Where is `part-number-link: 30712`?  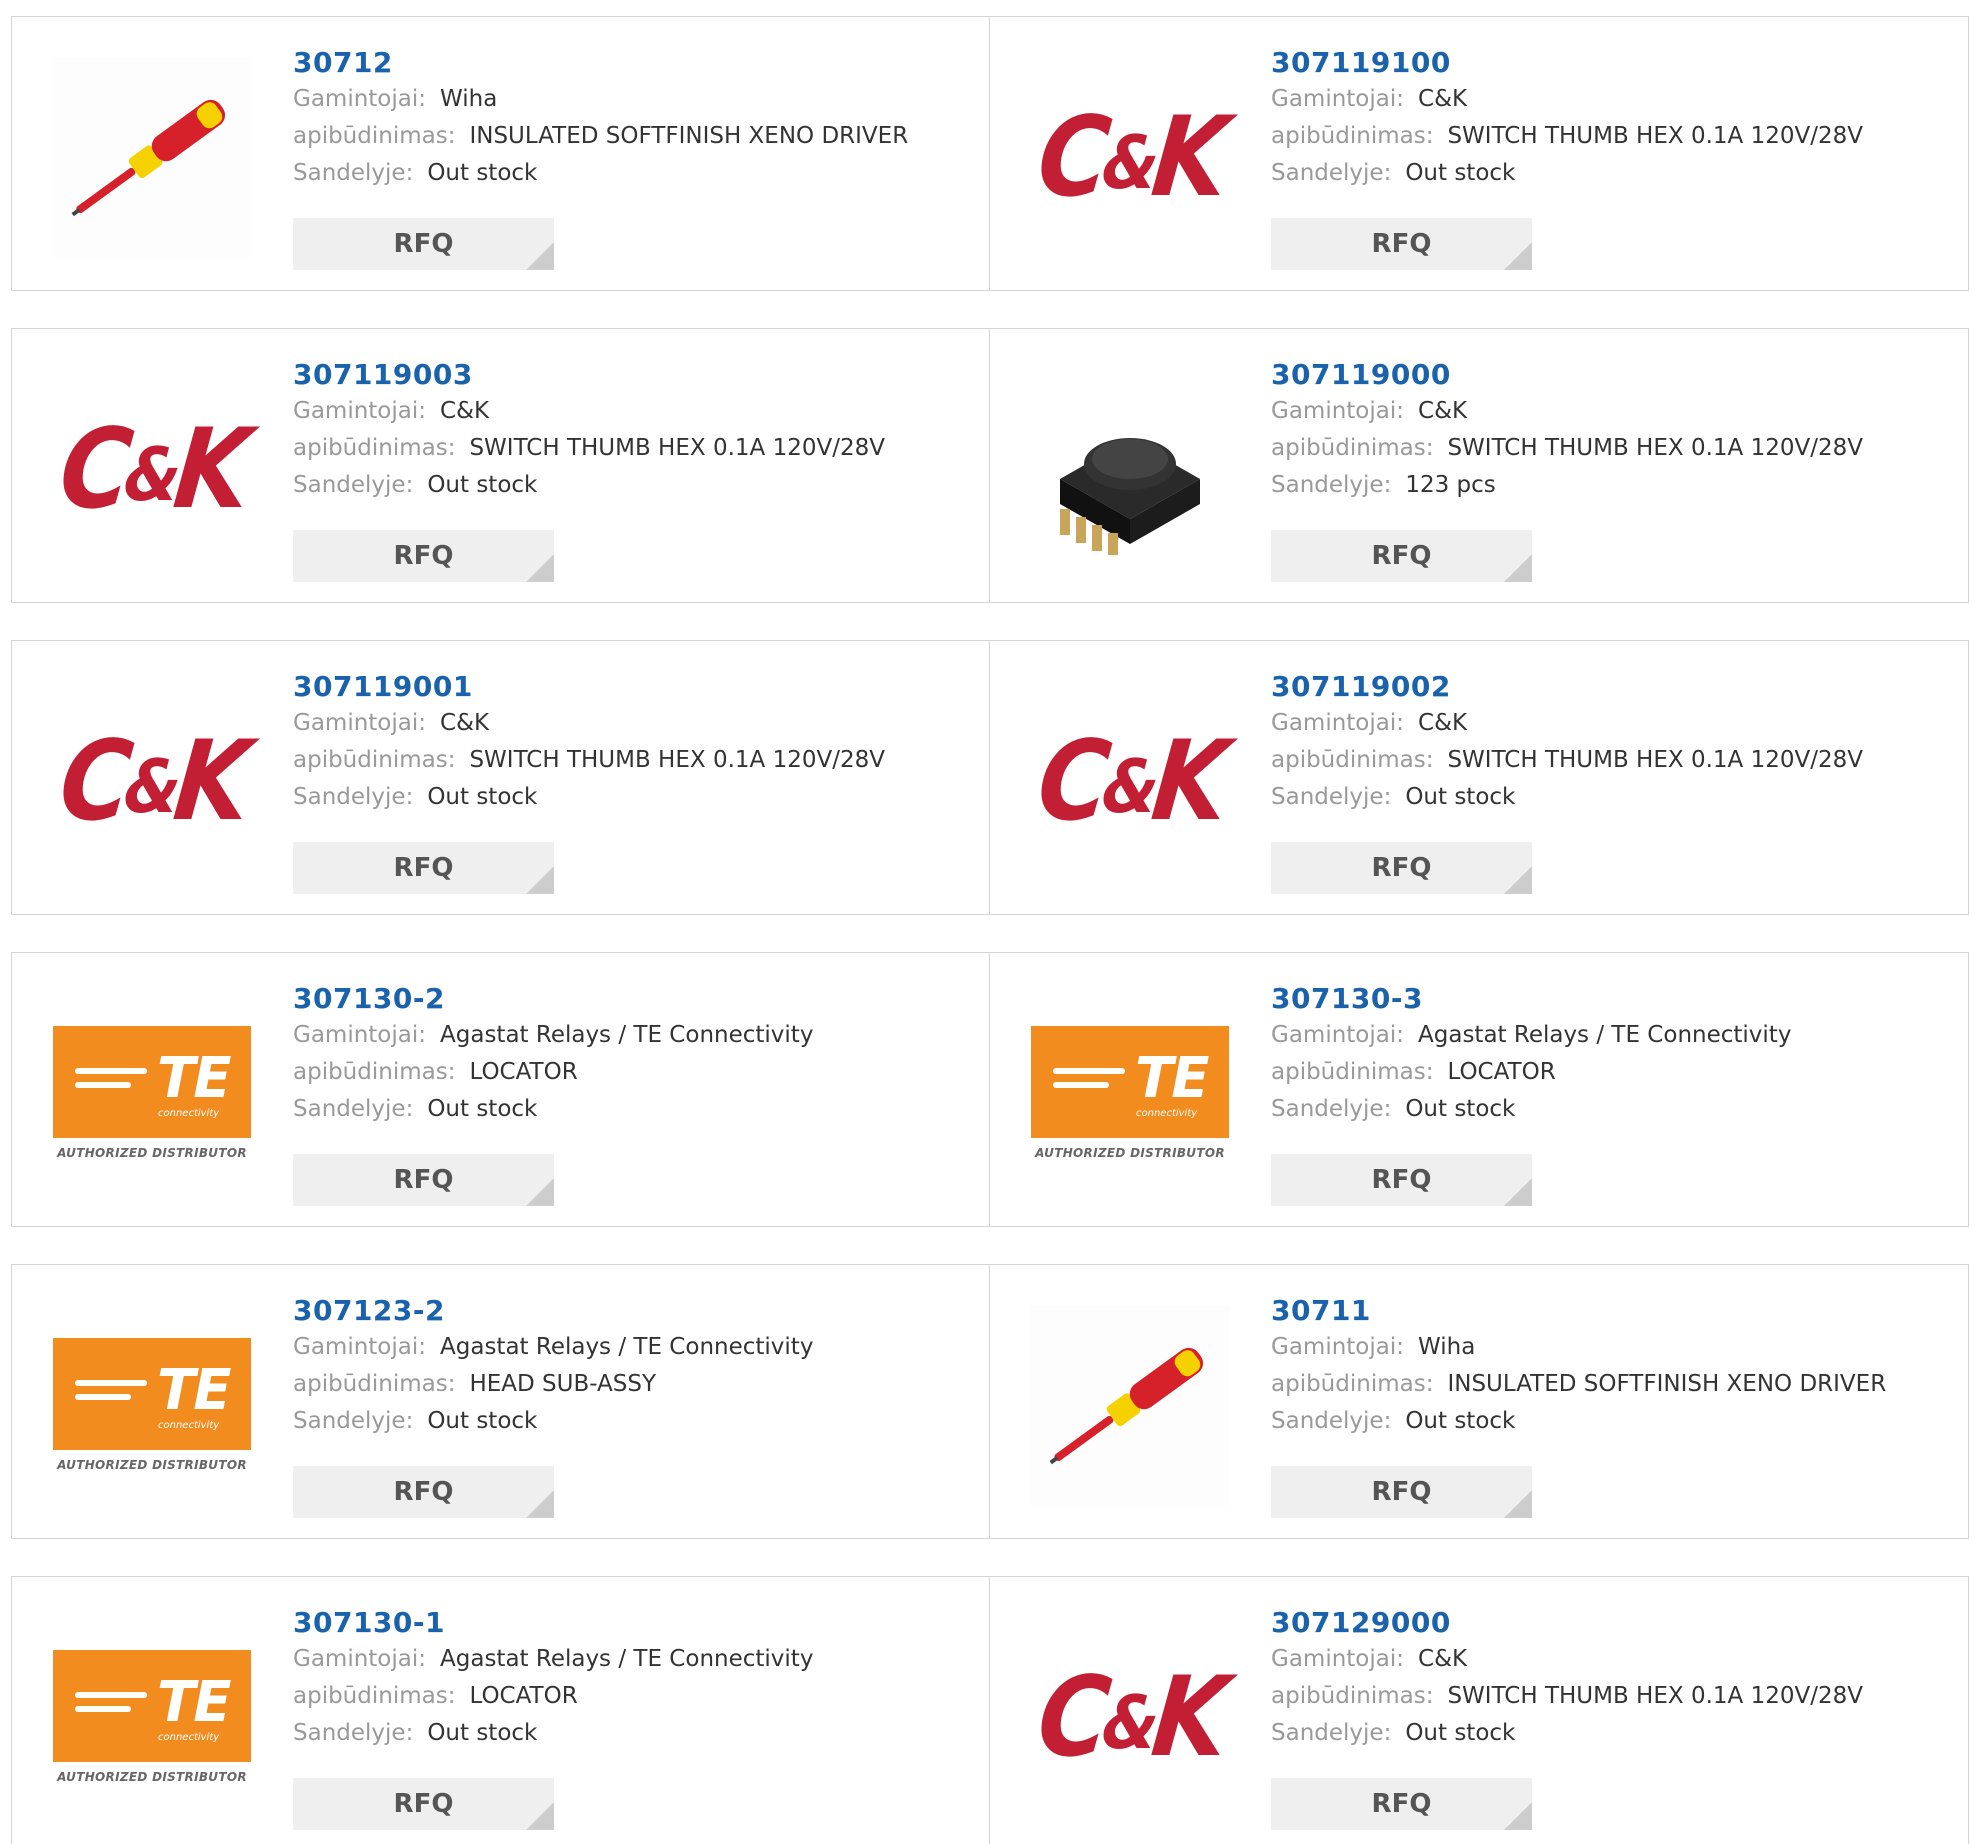
part-number-link: 30712 is located at coordinates (600, 63).